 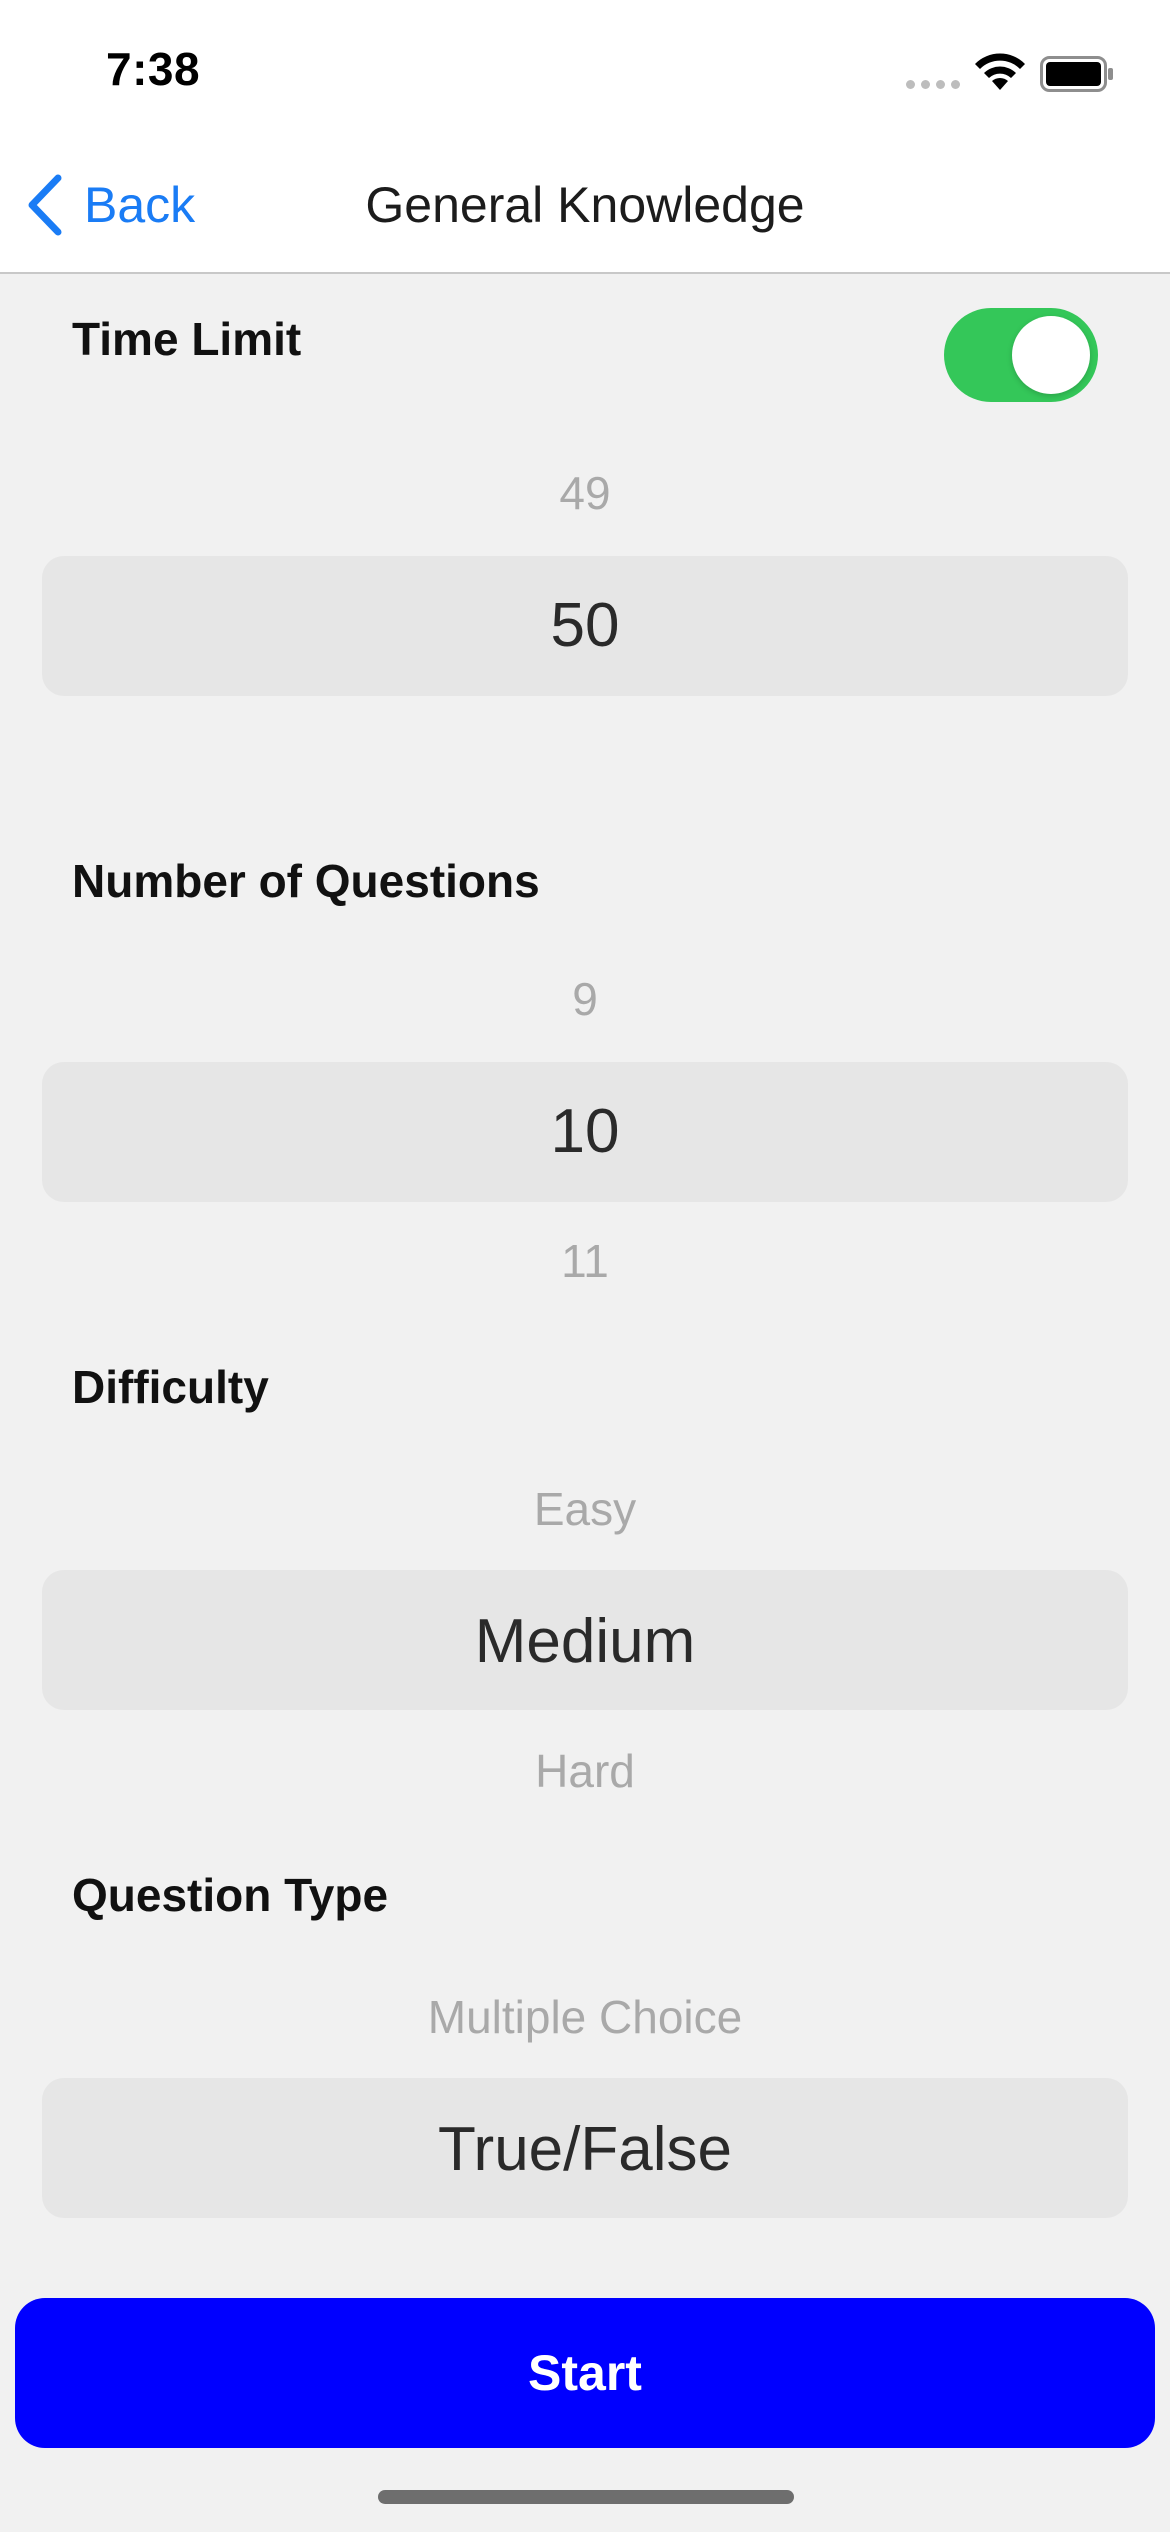 What do you see at coordinates (153, 69) in the screenshot?
I see `status-time: 7:38` at bounding box center [153, 69].